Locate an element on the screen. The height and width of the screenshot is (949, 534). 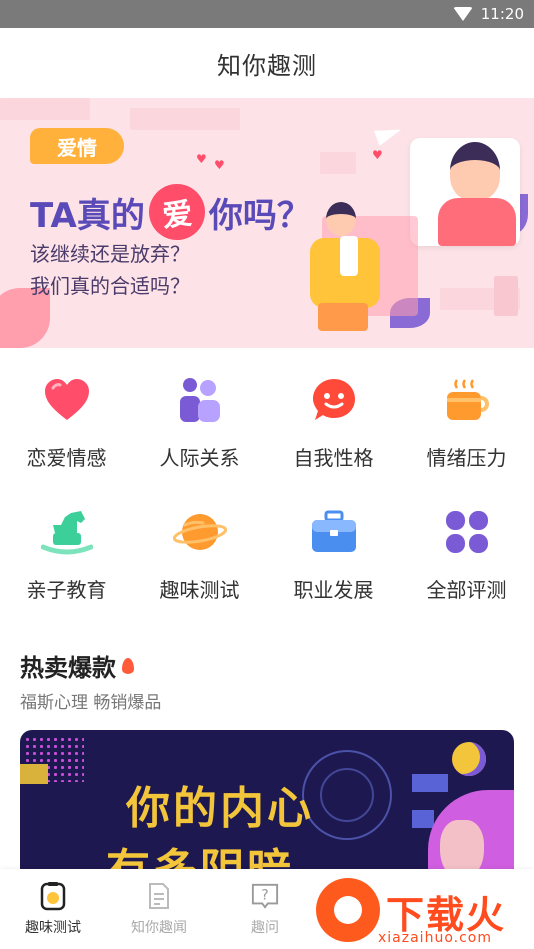
hot-title-text: 热卖爆款 is located at coordinates (68, 668).